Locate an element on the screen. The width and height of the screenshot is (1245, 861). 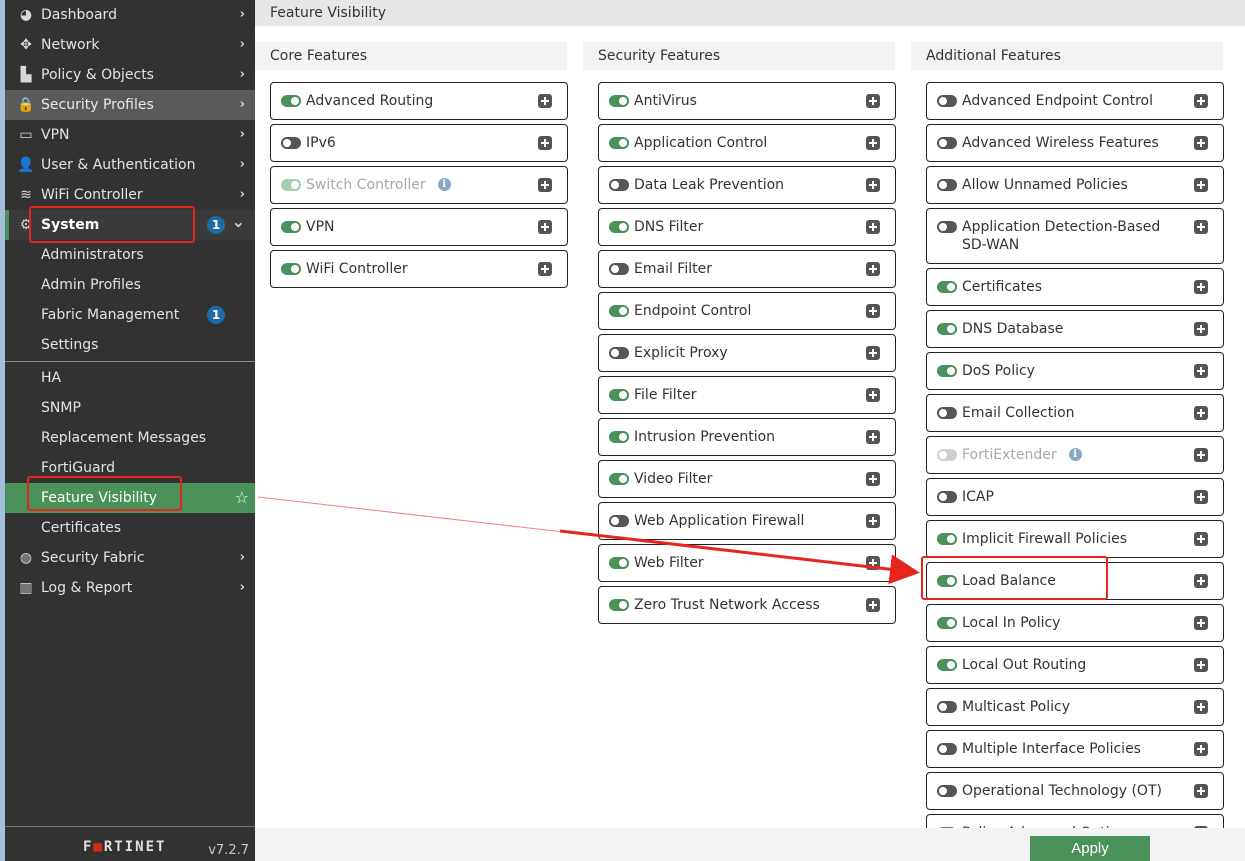
sidebar-subitem-ha: HA is located at coordinates (130, 378).